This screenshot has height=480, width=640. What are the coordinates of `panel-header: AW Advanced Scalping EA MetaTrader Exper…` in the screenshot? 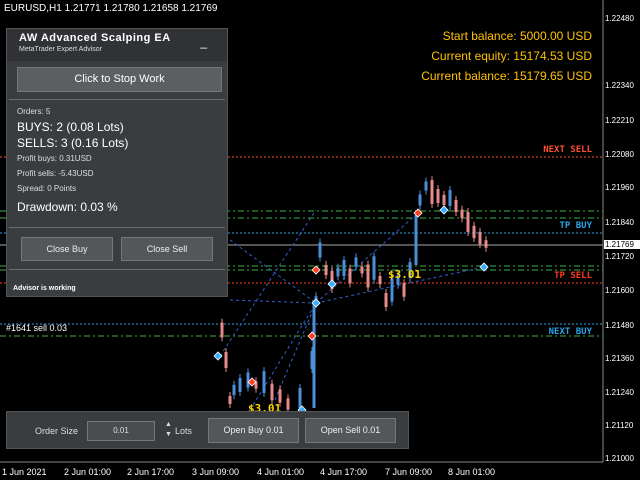 It's located at (117, 45).